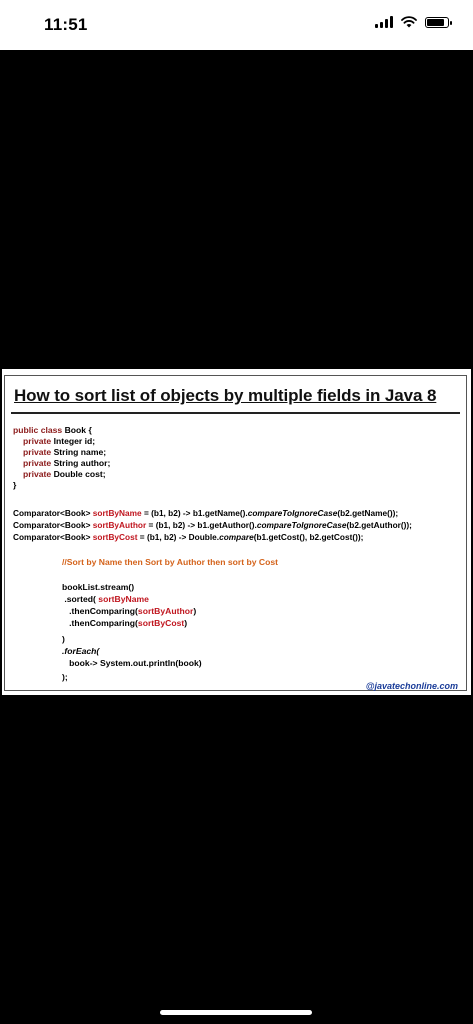 The height and width of the screenshot is (1024, 473). What do you see at coordinates (66, 24) in the screenshot?
I see `status-time: 11:51` at bounding box center [66, 24].